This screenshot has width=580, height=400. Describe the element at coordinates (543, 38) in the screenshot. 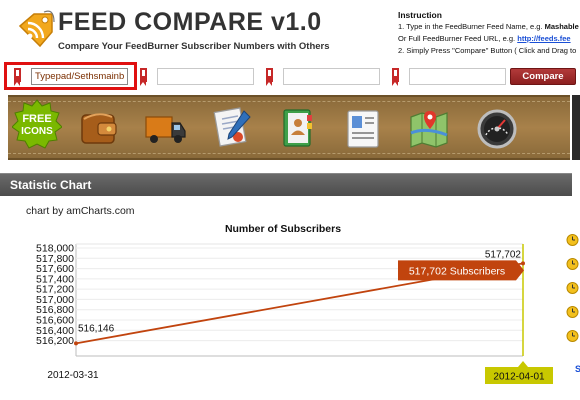

I see `instruction-example-link: http://feeds.fee` at that location.